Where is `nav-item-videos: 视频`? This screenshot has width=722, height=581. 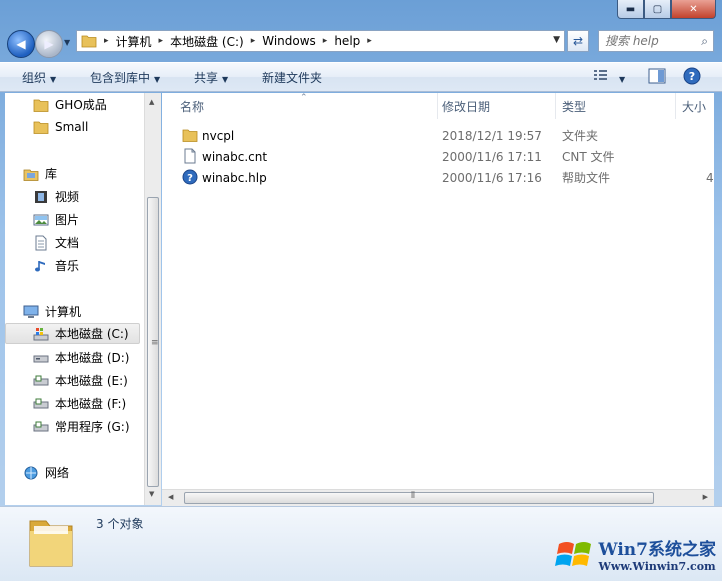
nav-item-videos: 视频 is located at coordinates (56, 196).